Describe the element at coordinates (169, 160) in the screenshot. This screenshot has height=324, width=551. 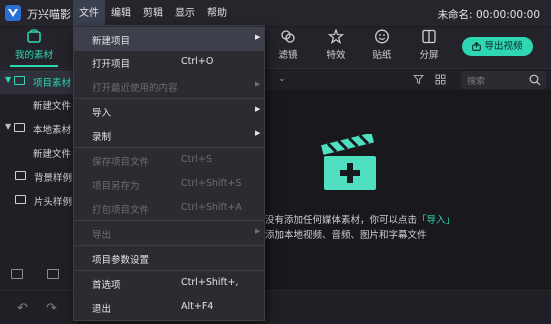
I see `menu-item-save-project: 保存项目文件 Ctrl+S` at that location.